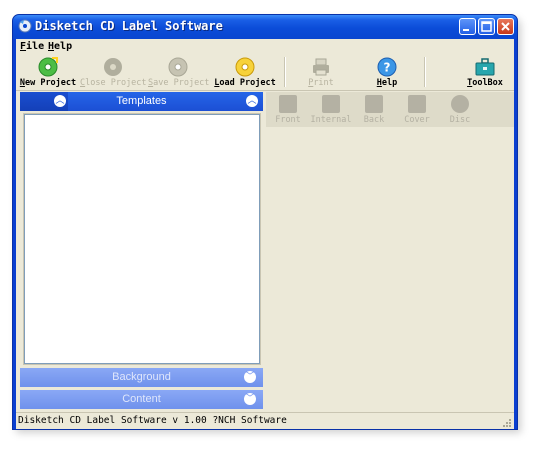  I want to click on close-project-label: Close Project, so click(113, 83).